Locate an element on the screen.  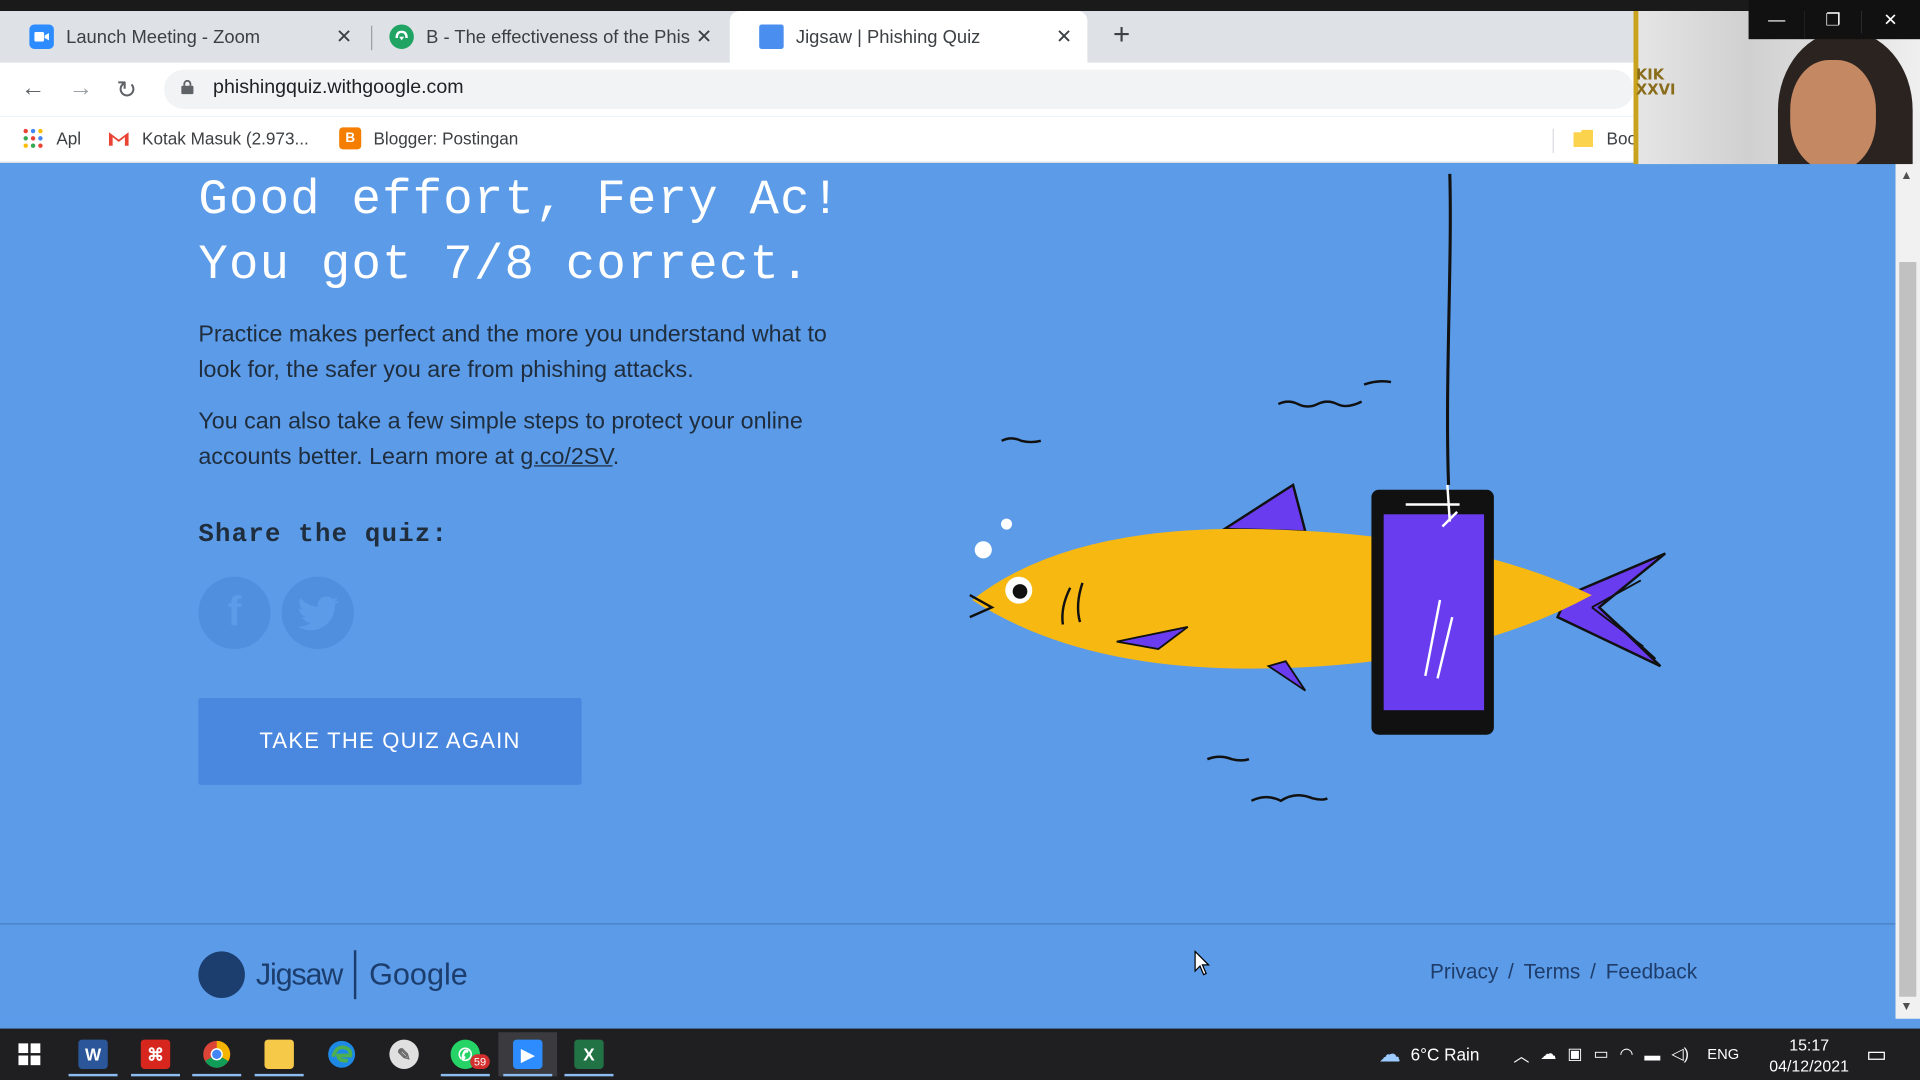
date-text: 04/12/2021 is located at coordinates (1809, 1066).